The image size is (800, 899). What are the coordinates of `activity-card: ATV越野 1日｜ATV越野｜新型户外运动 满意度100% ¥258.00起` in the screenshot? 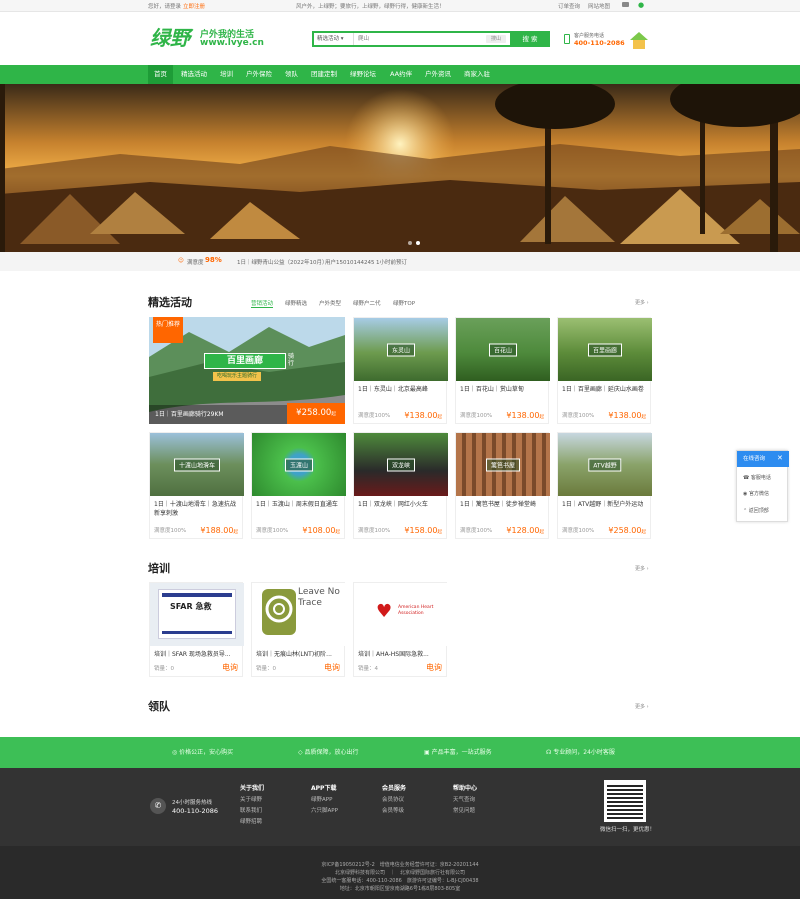 It's located at (604, 485).